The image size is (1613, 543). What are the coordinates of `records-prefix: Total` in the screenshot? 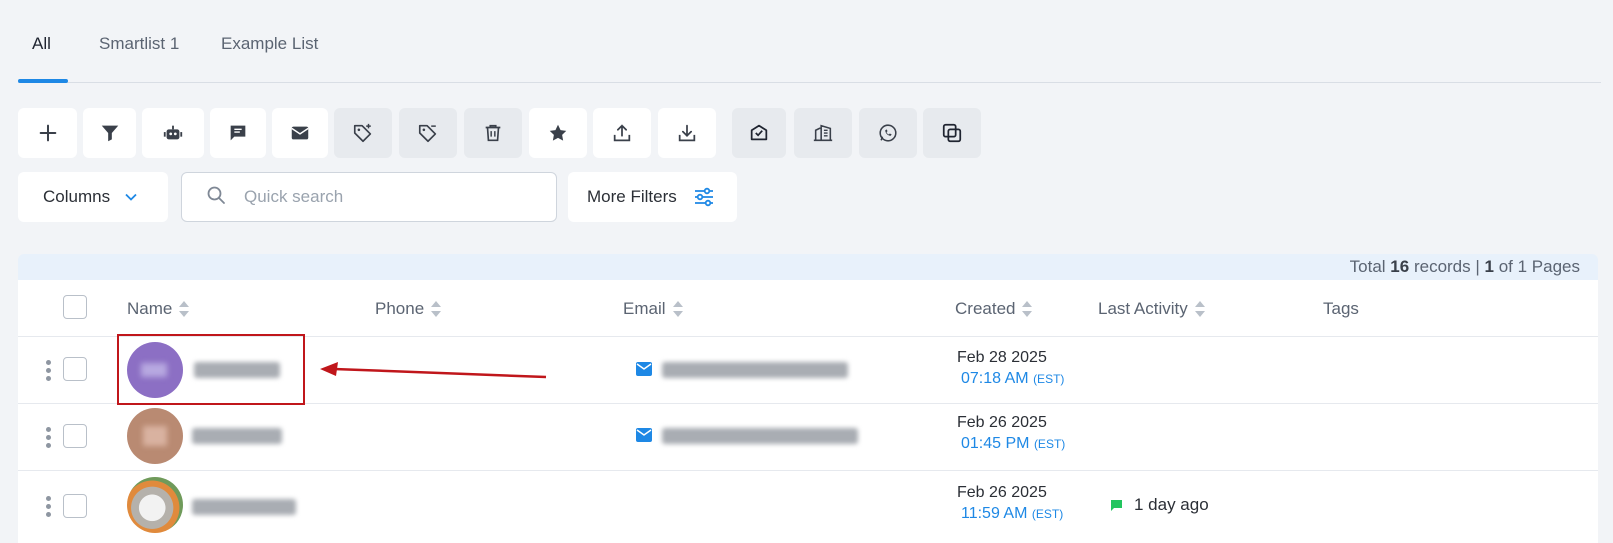 It's located at (1367, 266).